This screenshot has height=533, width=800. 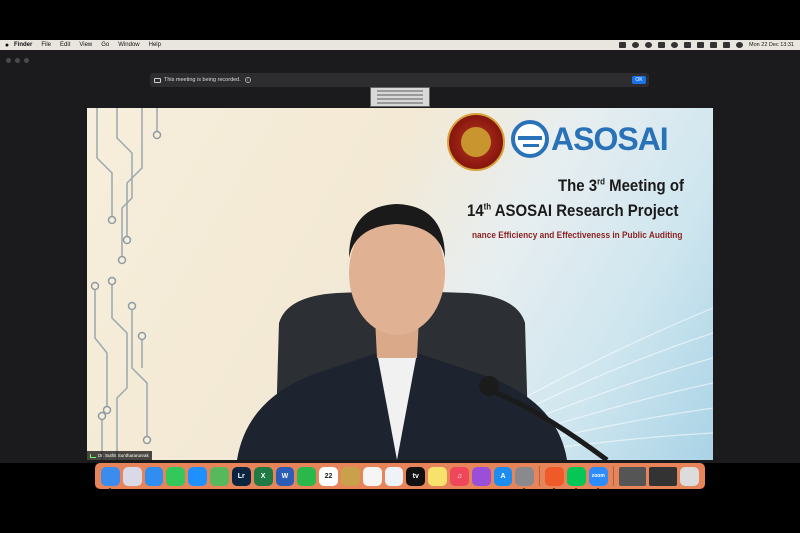 What do you see at coordinates (123, 455) in the screenshot?
I see `participant-name: Dr. Suthit Sunthararunrak` at bounding box center [123, 455].